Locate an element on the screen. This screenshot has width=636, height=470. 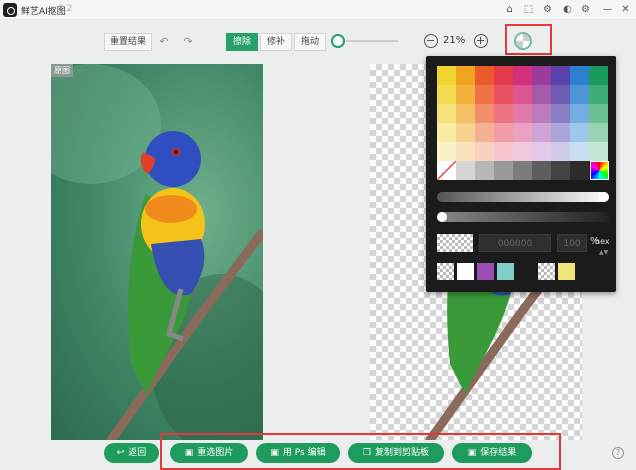
color-palette-grid is located at coordinates (522, 113).